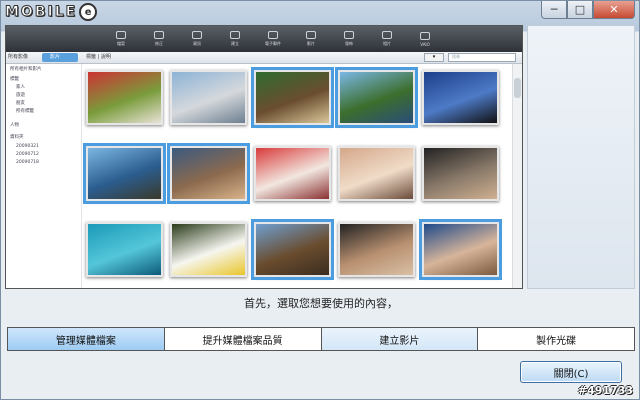  What do you see at coordinates (41, 12) in the screenshot?
I see `logo-text: MOBILE` at bounding box center [41, 12].